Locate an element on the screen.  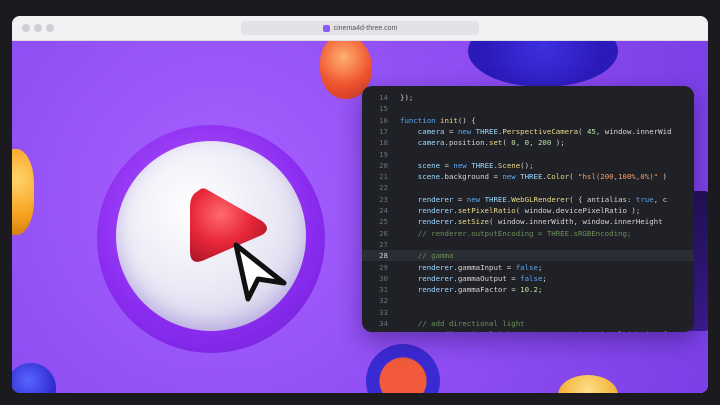
code-line: 31 renderer.gammaFactor = 10.2; is located at coordinates (528, 289).